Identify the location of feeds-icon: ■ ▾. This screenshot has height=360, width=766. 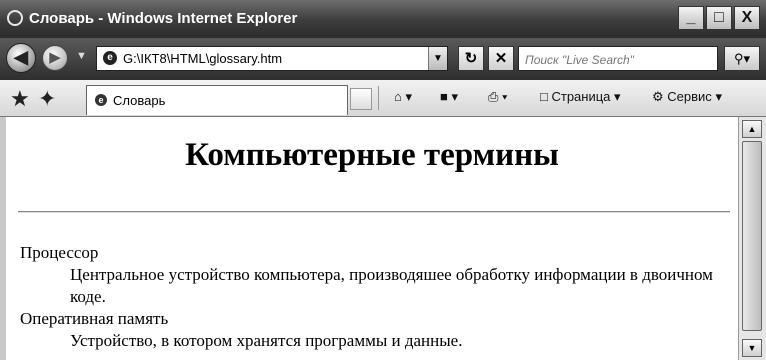
(449, 97).